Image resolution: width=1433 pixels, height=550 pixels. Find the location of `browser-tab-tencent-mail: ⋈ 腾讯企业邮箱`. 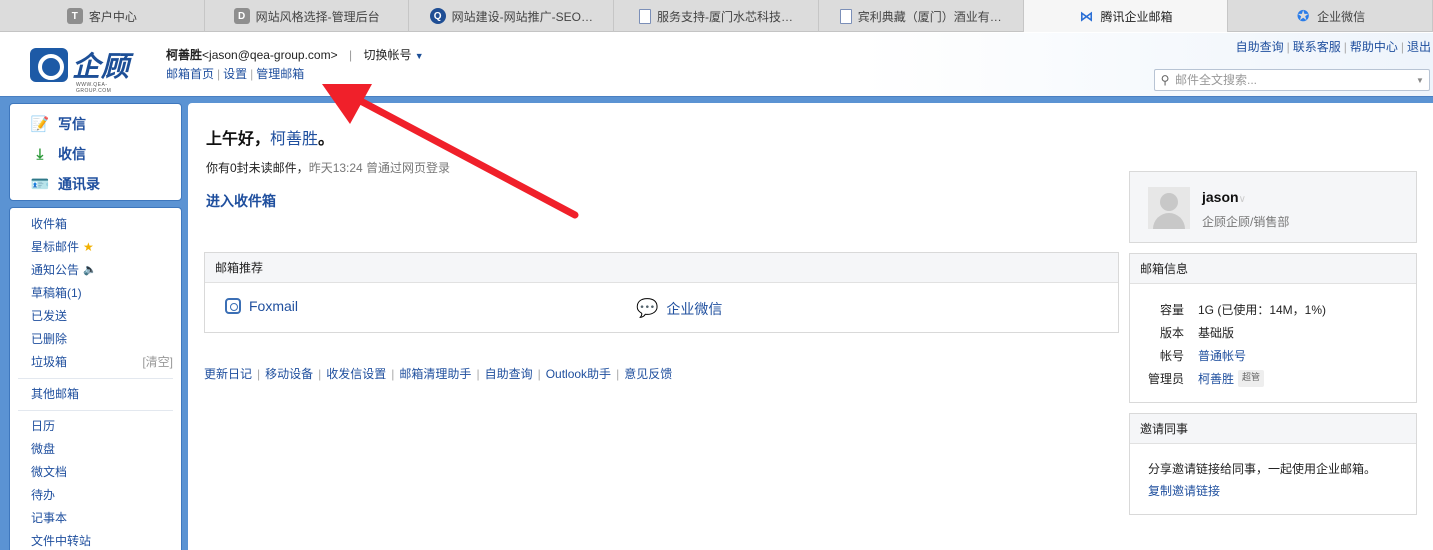

browser-tab-tencent-mail: ⋈ 腾讯企业邮箱 is located at coordinates (1126, 16).